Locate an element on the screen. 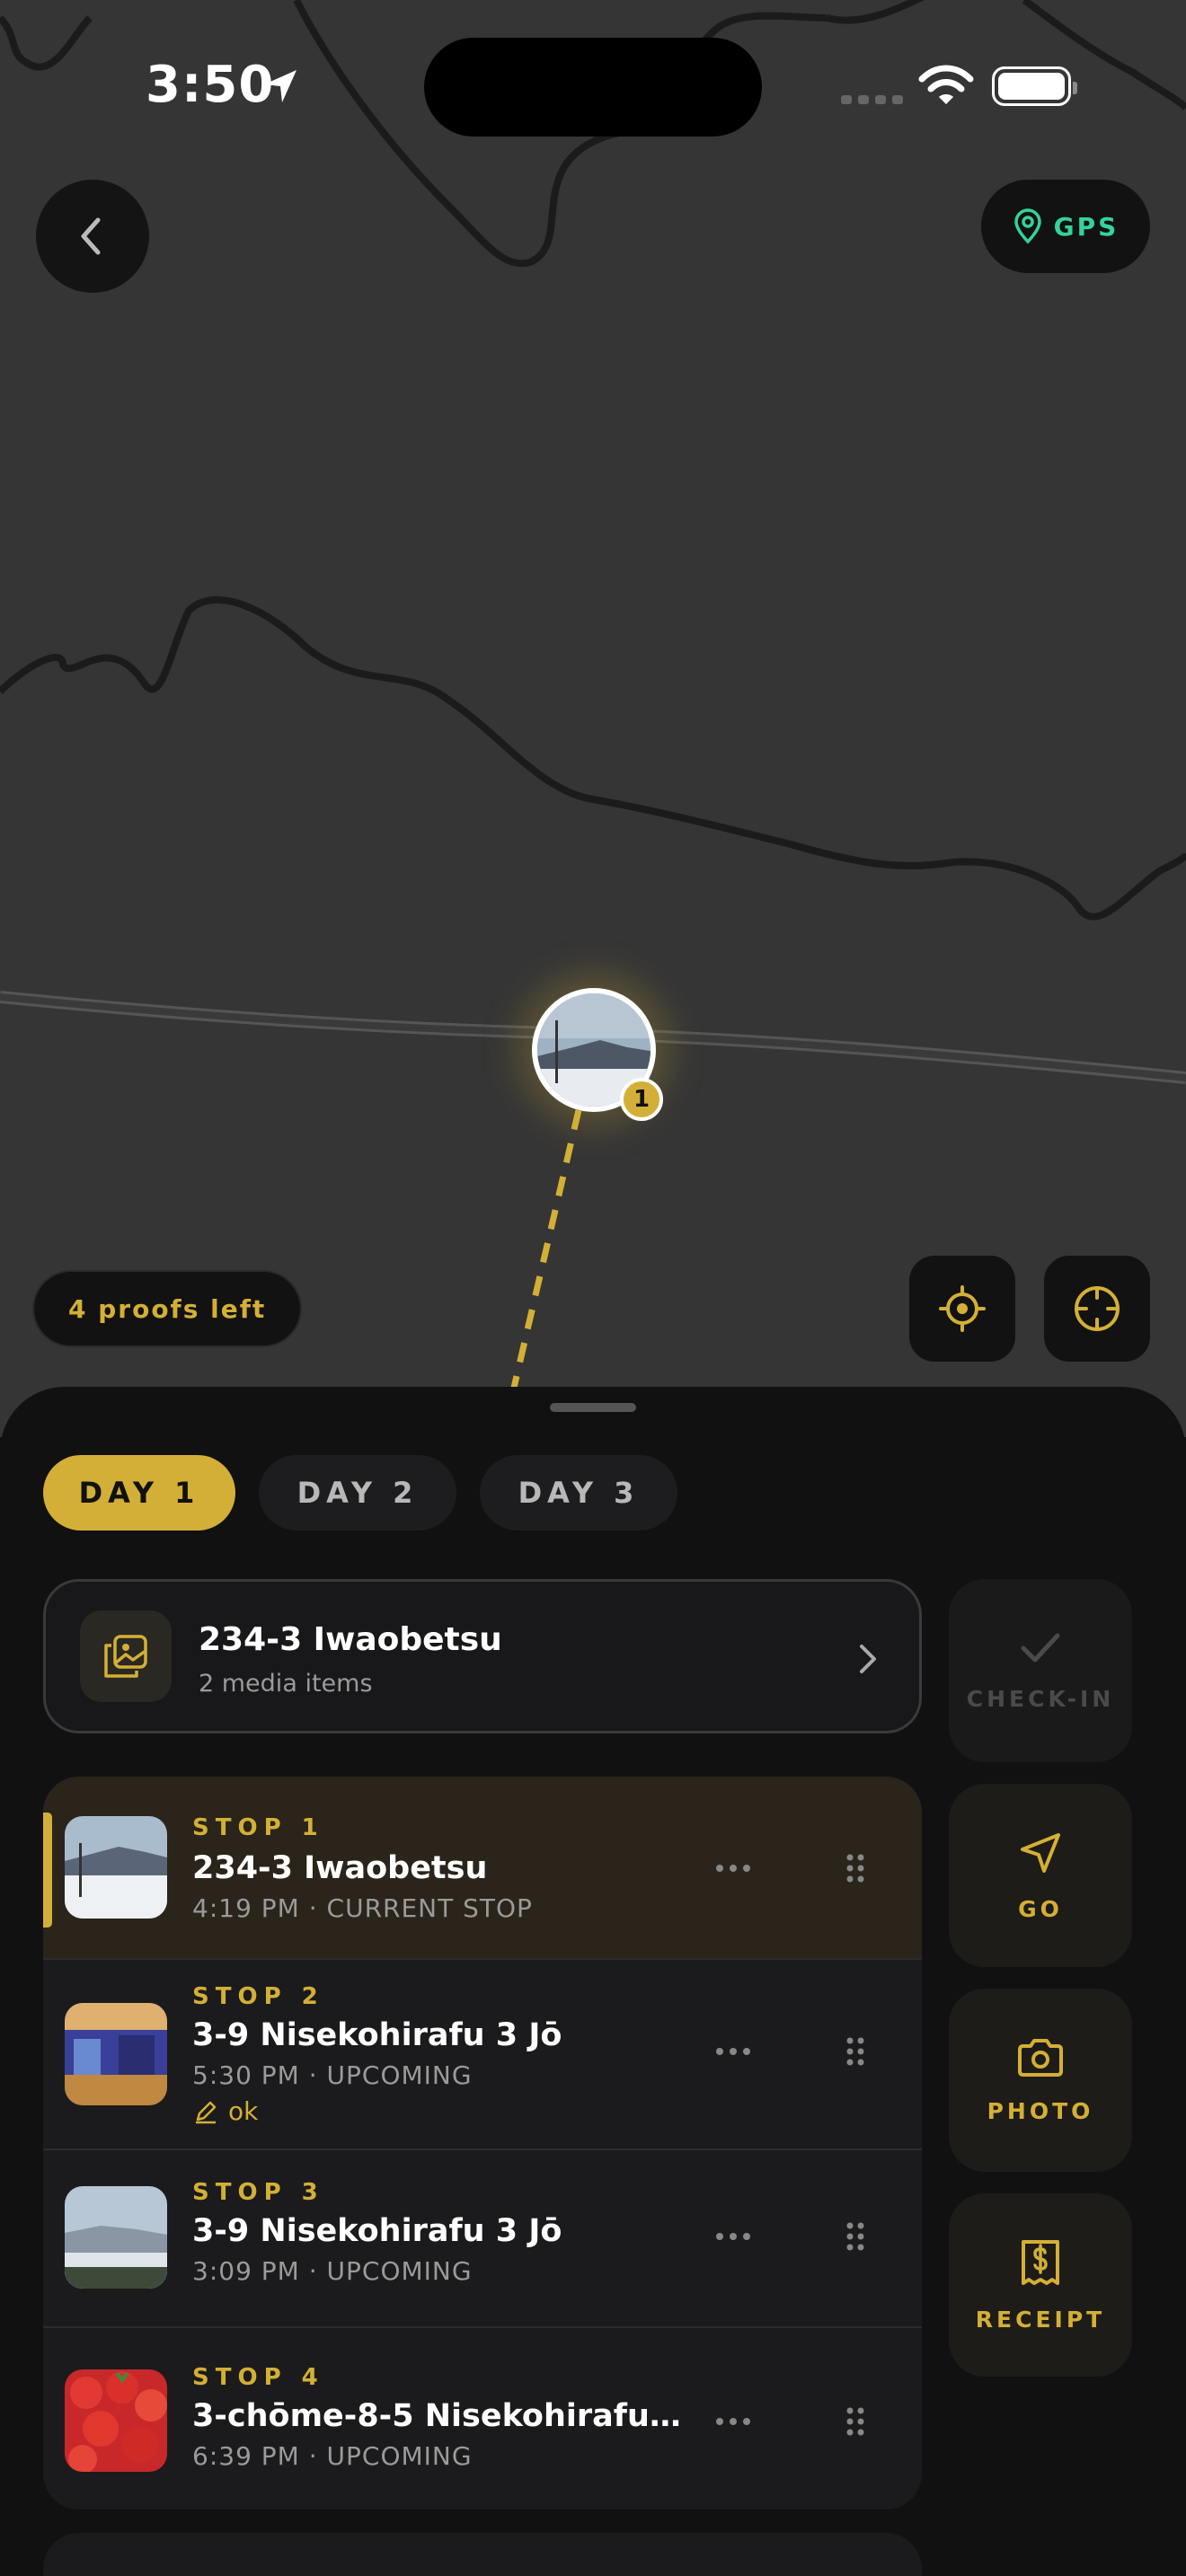 The image size is (1186, 2576). stop-note-text: ok is located at coordinates (243, 2111).